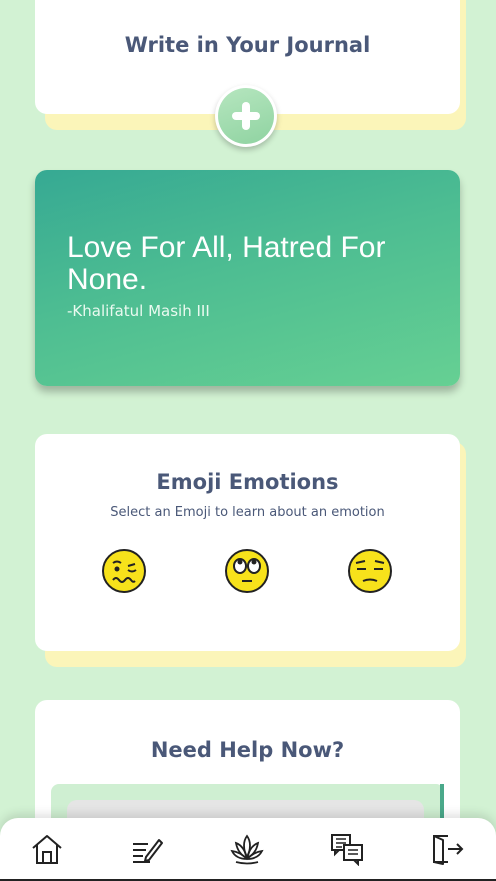  What do you see at coordinates (447, 849) in the screenshot?
I see `logout-icon` at bounding box center [447, 849].